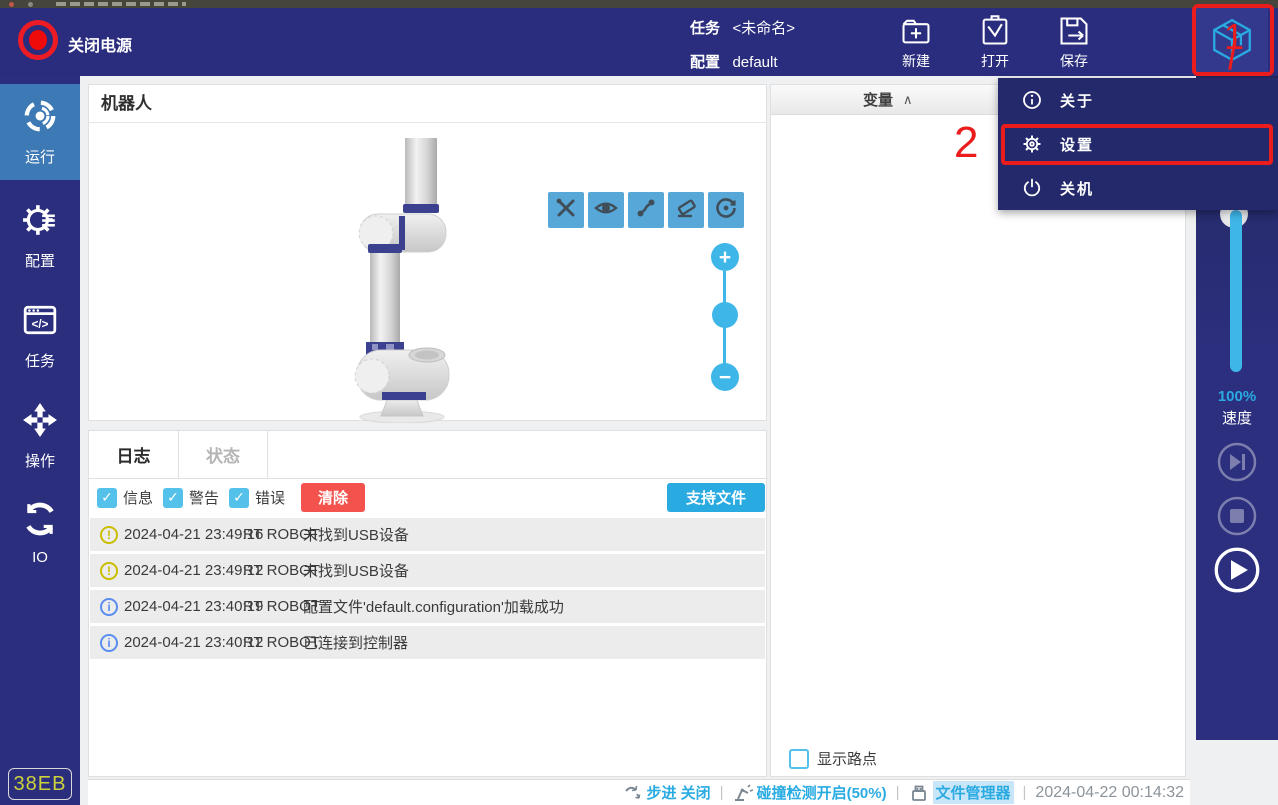 This screenshot has height=805, width=1278. I want to click on config-row: 配置 default, so click(734, 61).